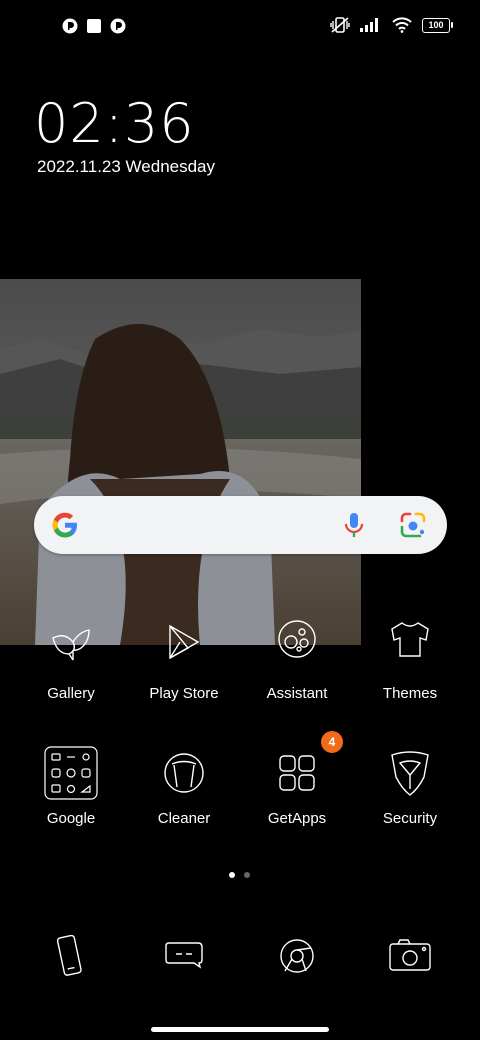 The width and height of the screenshot is (480, 1040). Describe the element at coordinates (114, 123) in the screenshot. I see `clock-time: 02:36` at that location.